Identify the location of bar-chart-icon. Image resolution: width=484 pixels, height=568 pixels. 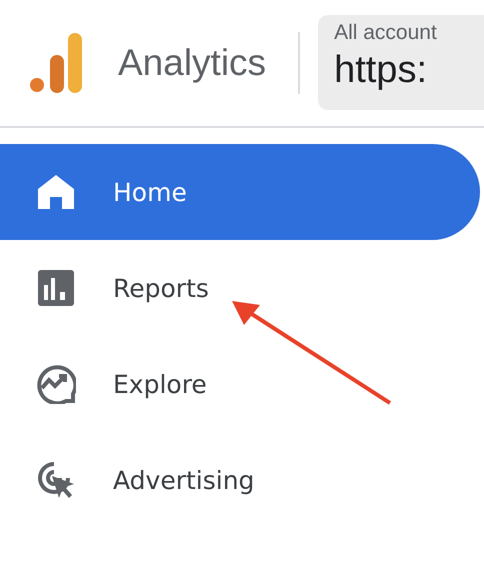
(56, 288).